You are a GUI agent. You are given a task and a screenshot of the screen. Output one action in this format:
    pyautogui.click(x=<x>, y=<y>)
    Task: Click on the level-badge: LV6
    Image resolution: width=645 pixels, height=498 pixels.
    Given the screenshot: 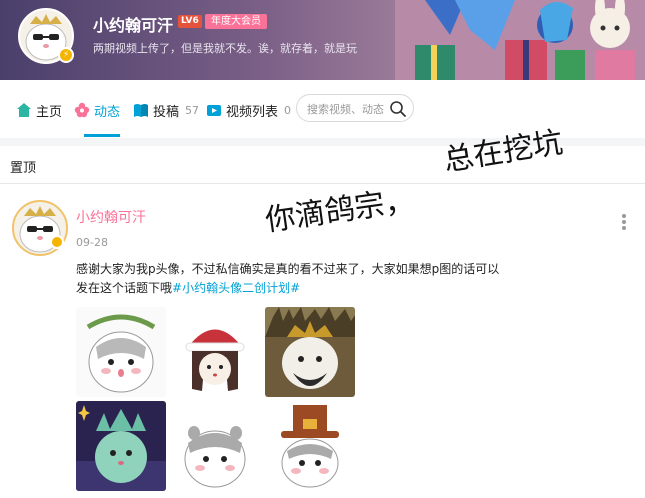 What is the action you would take?
    pyautogui.click(x=190, y=21)
    